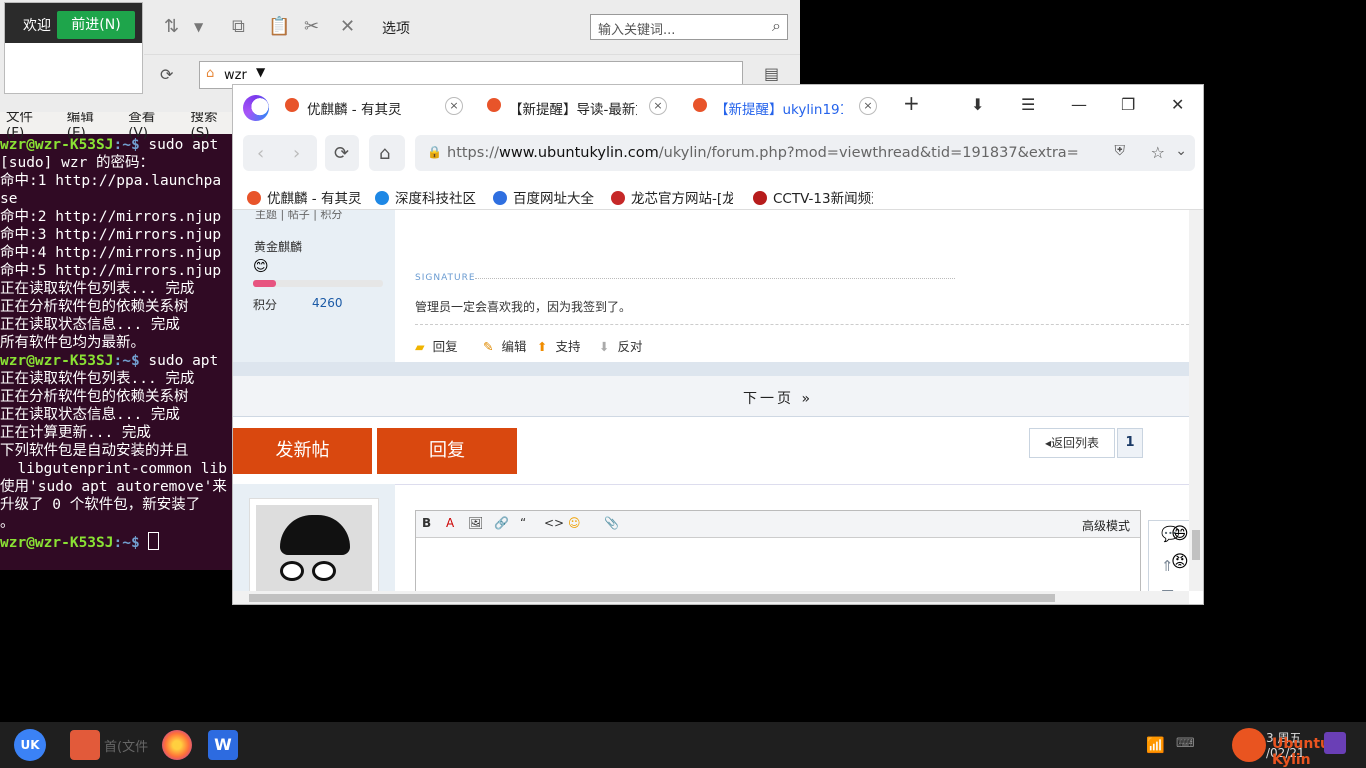 The width and height of the screenshot is (1366, 768). What do you see at coordinates (111, 253) in the screenshot?
I see `terminal-line: 命中:4 http://mirrors.njup` at bounding box center [111, 253].